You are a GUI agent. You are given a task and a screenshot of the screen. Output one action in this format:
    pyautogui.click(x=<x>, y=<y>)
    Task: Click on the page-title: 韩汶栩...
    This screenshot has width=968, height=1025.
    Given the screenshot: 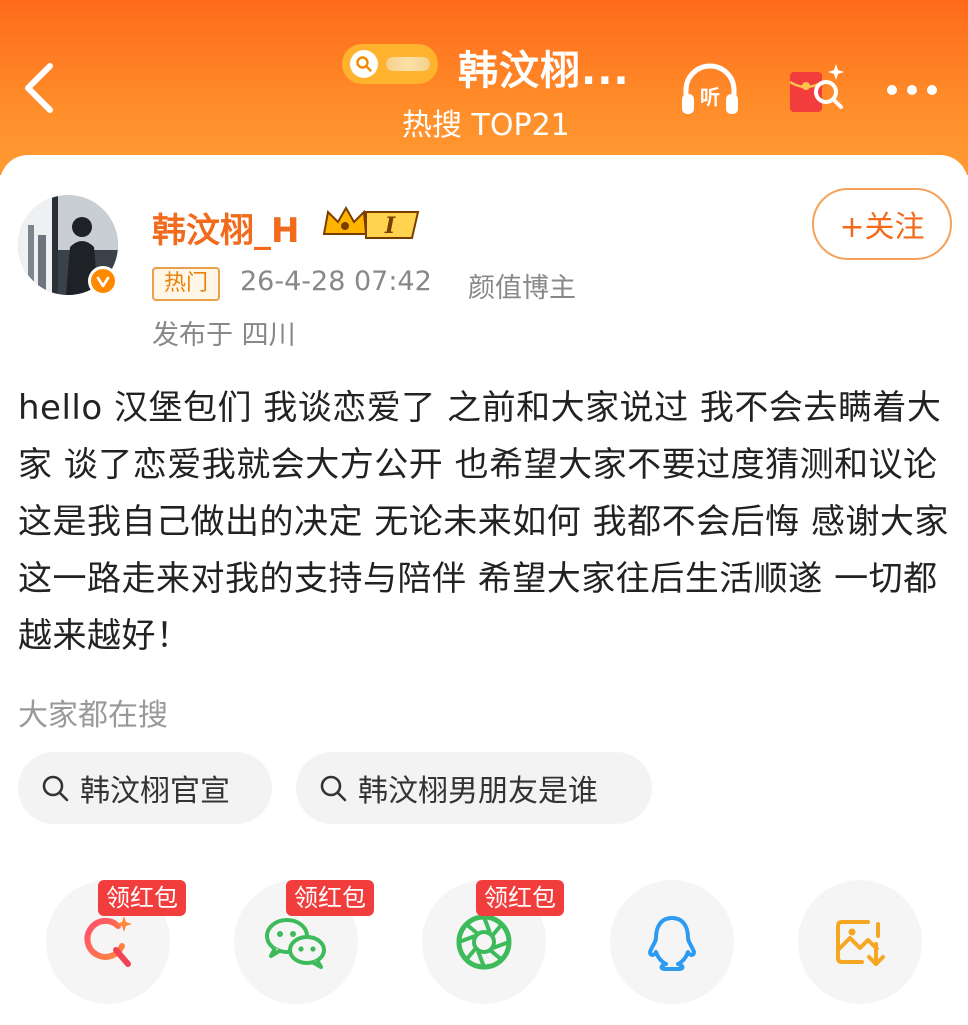 What is the action you would take?
    pyautogui.click(x=544, y=71)
    